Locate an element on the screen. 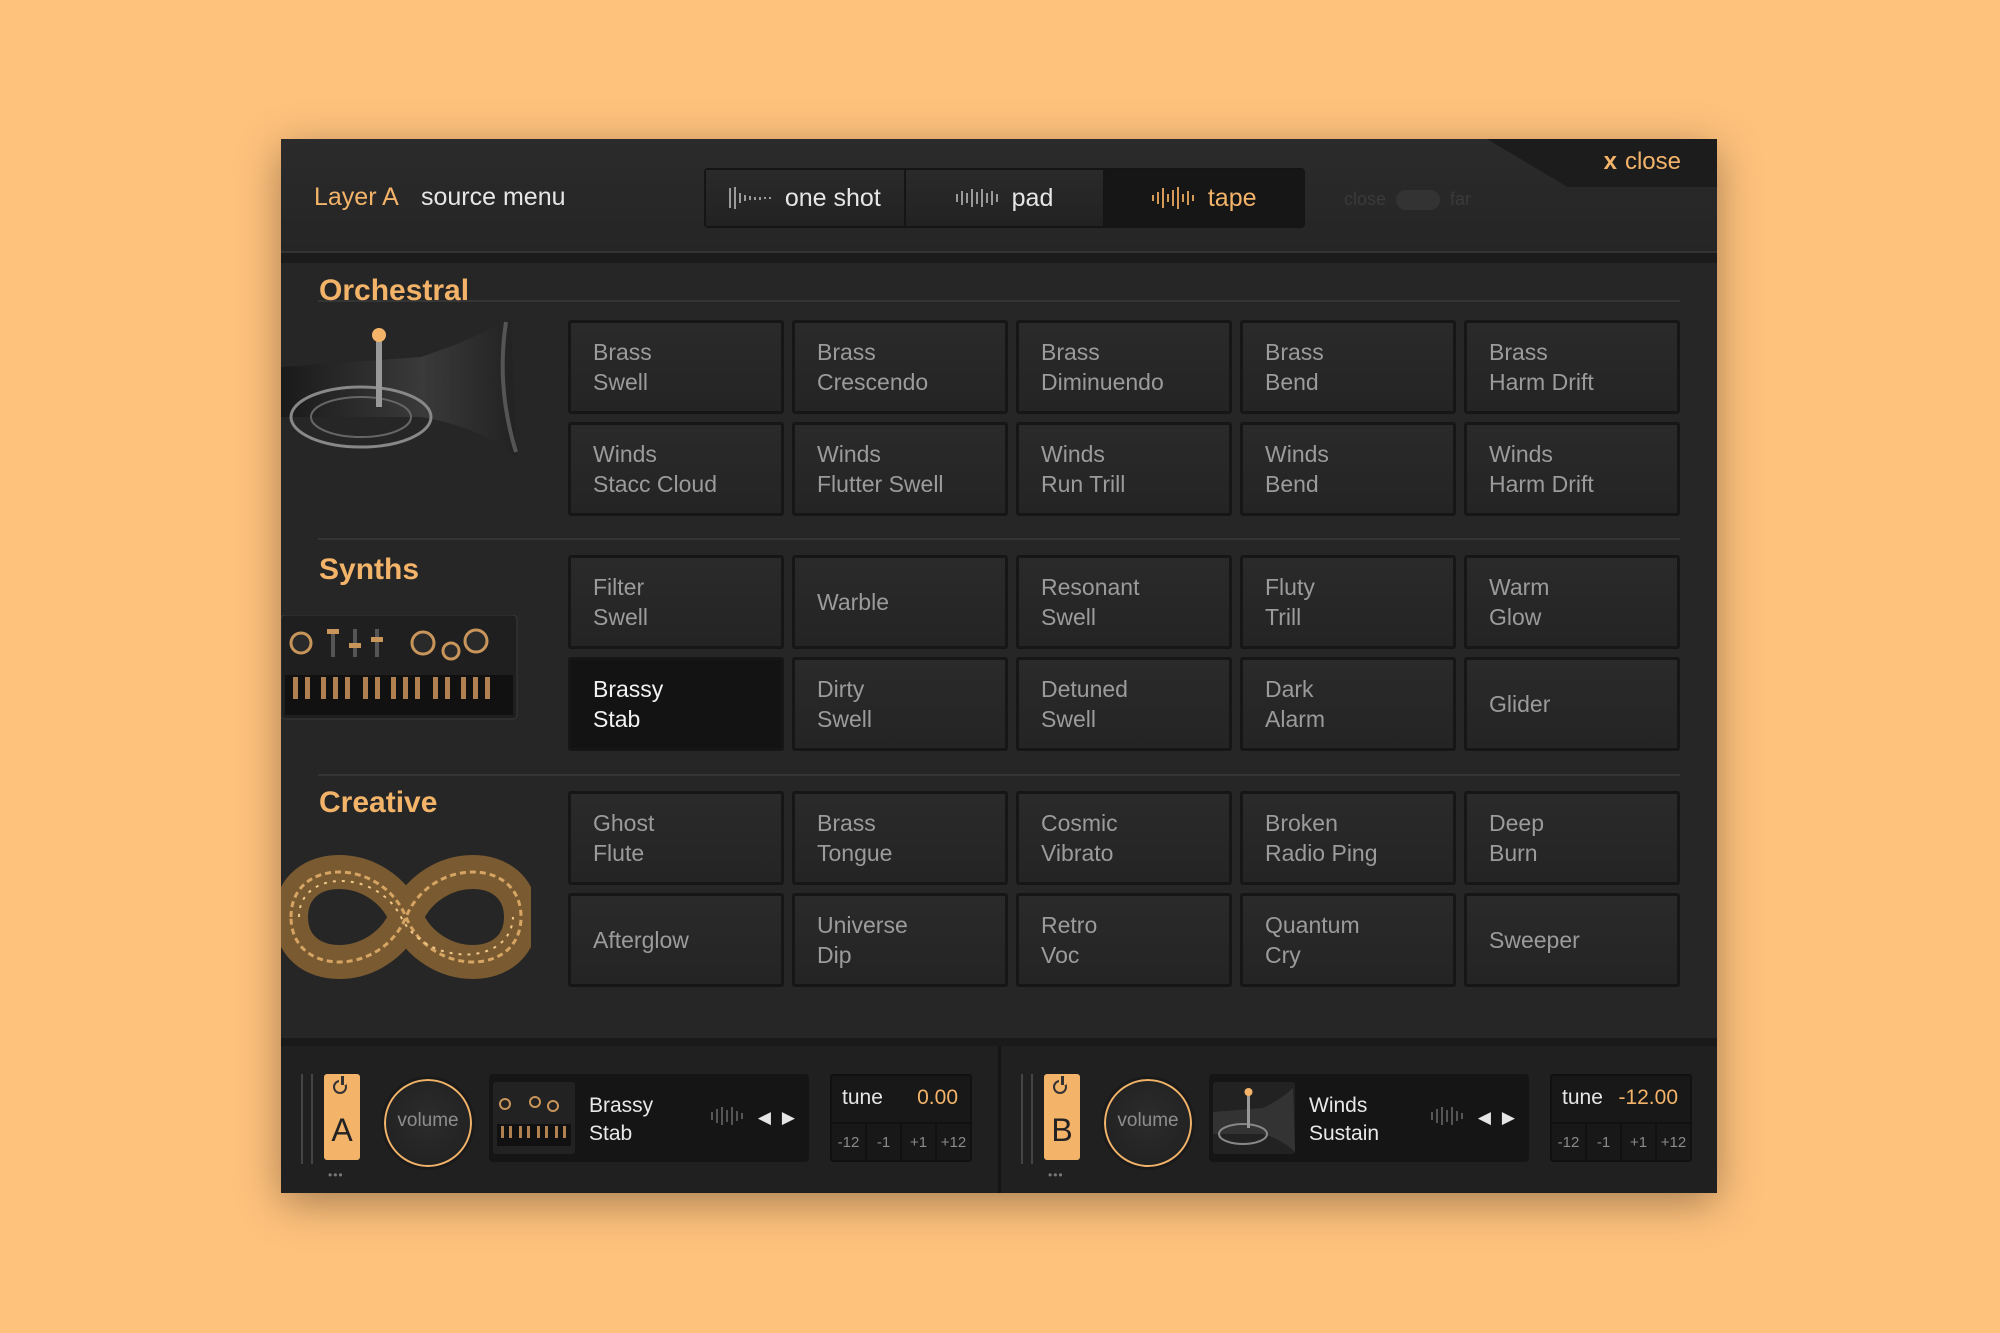 Image resolution: width=2000 pixels, height=1333 pixels. sound-tile: Universe Dip is located at coordinates (900, 940).